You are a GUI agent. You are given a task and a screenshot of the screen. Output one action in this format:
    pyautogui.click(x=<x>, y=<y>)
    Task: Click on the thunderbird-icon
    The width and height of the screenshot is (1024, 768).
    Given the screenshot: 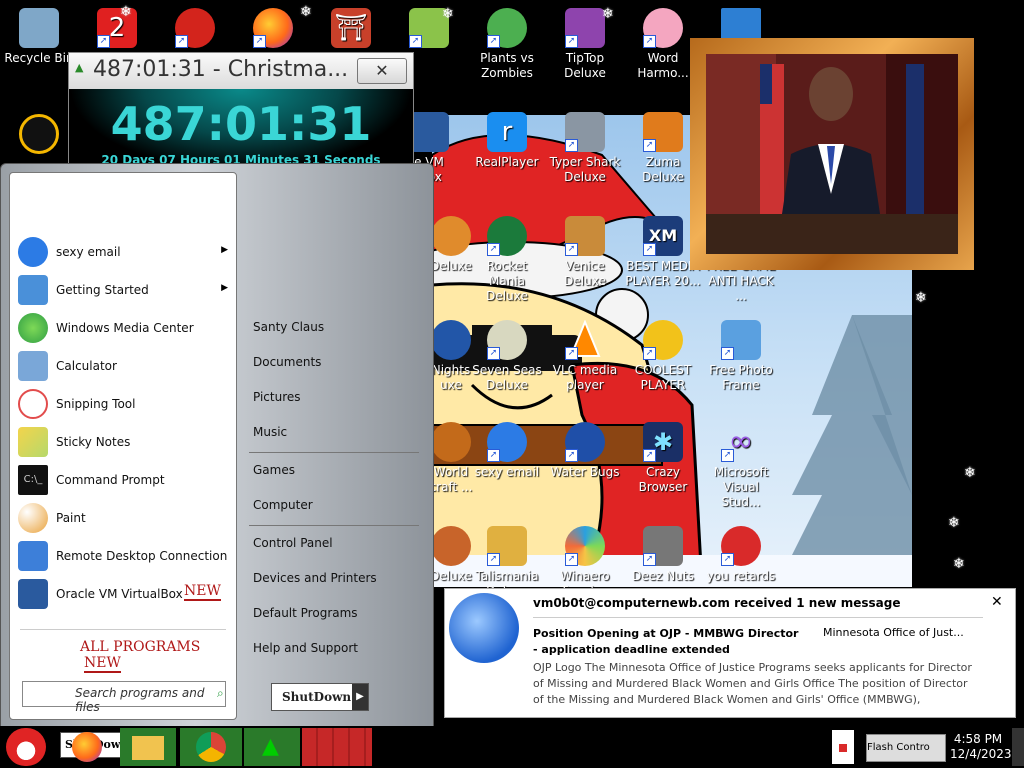 What is the action you would take?
    pyautogui.click(x=33, y=252)
    